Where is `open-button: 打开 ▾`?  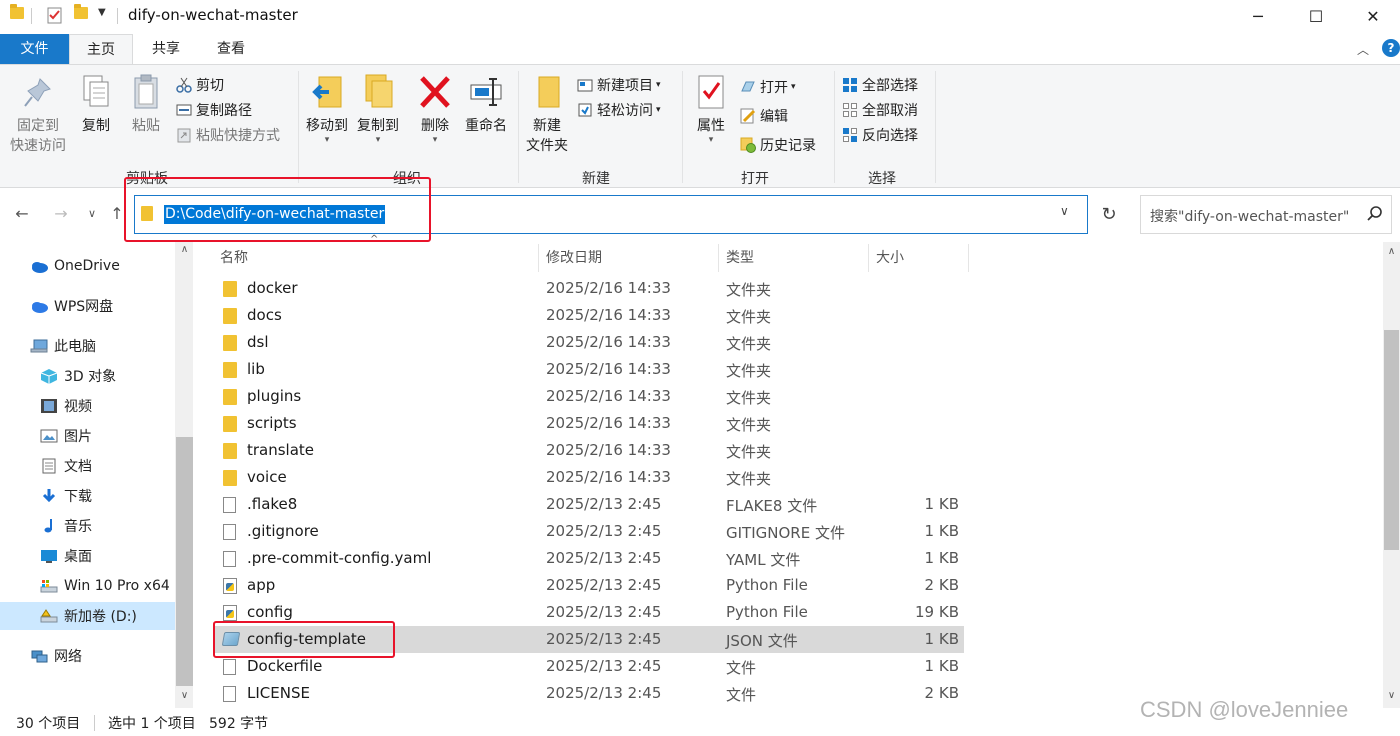
open-button: 打开 ▾ is located at coordinates (768, 87).